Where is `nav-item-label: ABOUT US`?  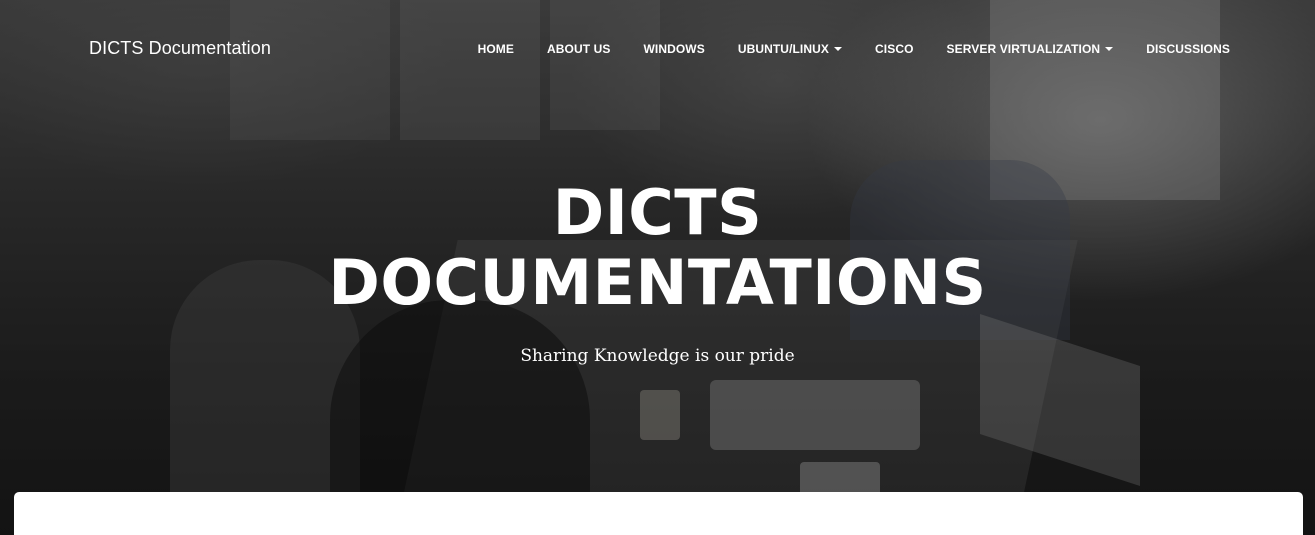 nav-item-label: ABOUT US is located at coordinates (578, 49).